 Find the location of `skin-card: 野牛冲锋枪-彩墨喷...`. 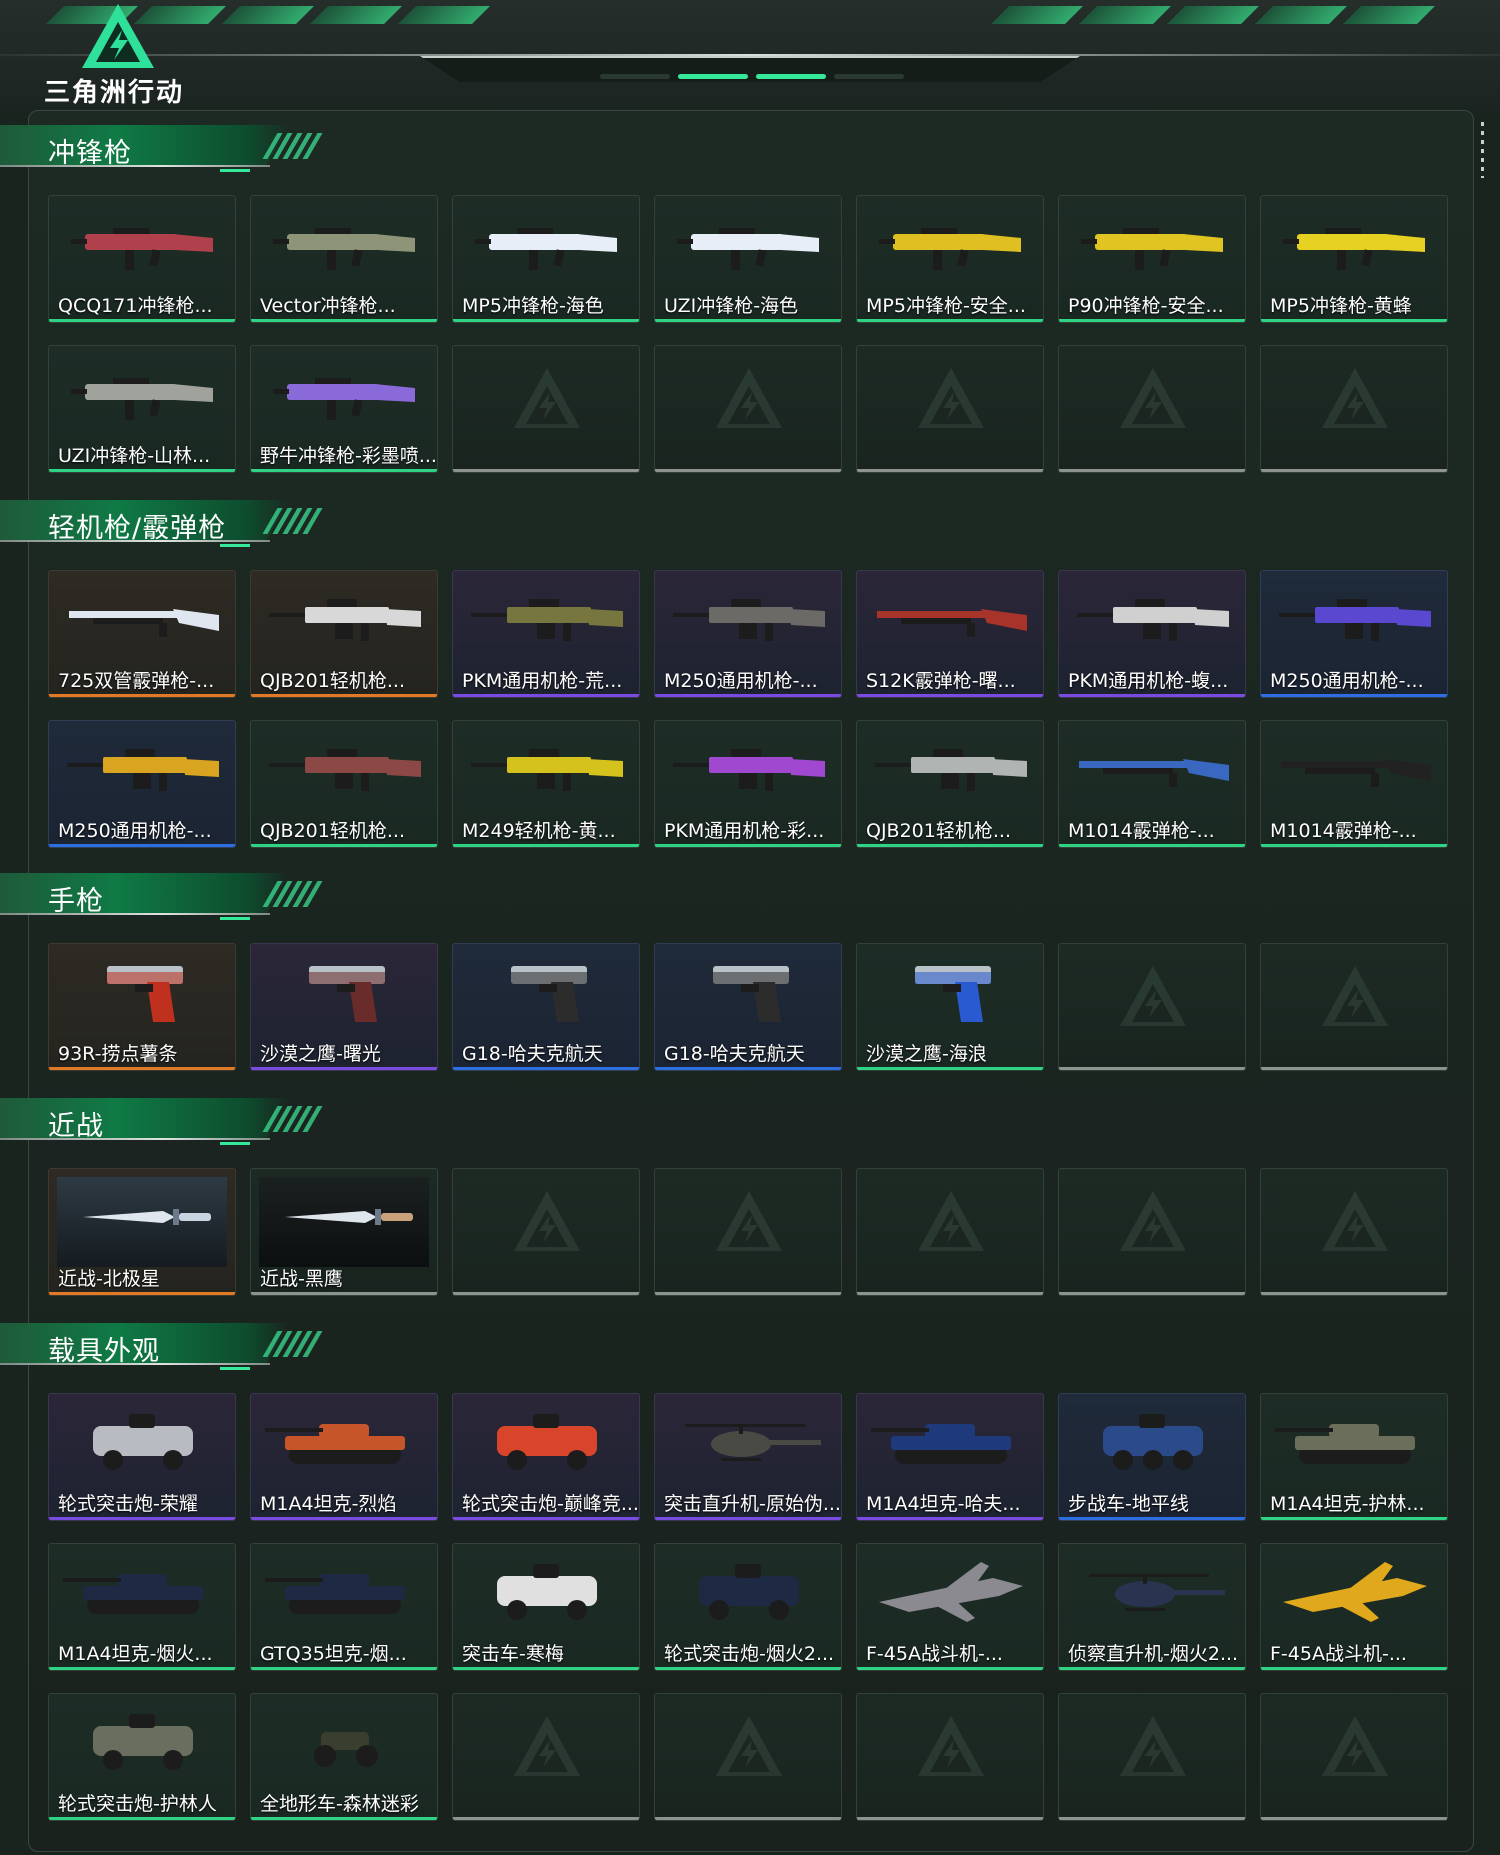

skin-card: 野牛冲锋枪-彩墨喷... is located at coordinates (344, 409).